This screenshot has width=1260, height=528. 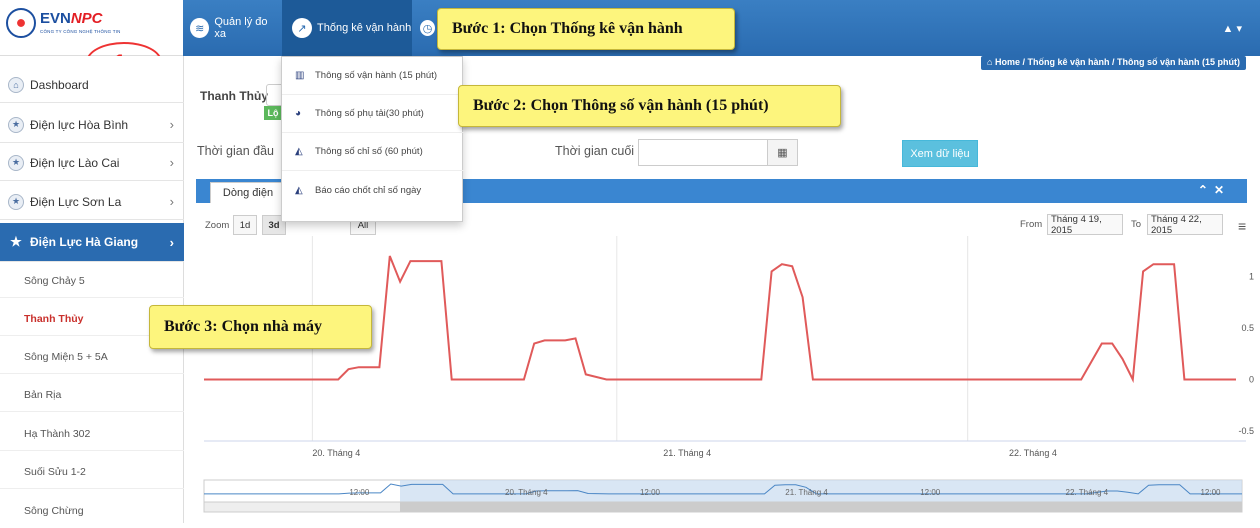 I want to click on plant-item: Suối Sửu 1-2, so click(x=92, y=472).